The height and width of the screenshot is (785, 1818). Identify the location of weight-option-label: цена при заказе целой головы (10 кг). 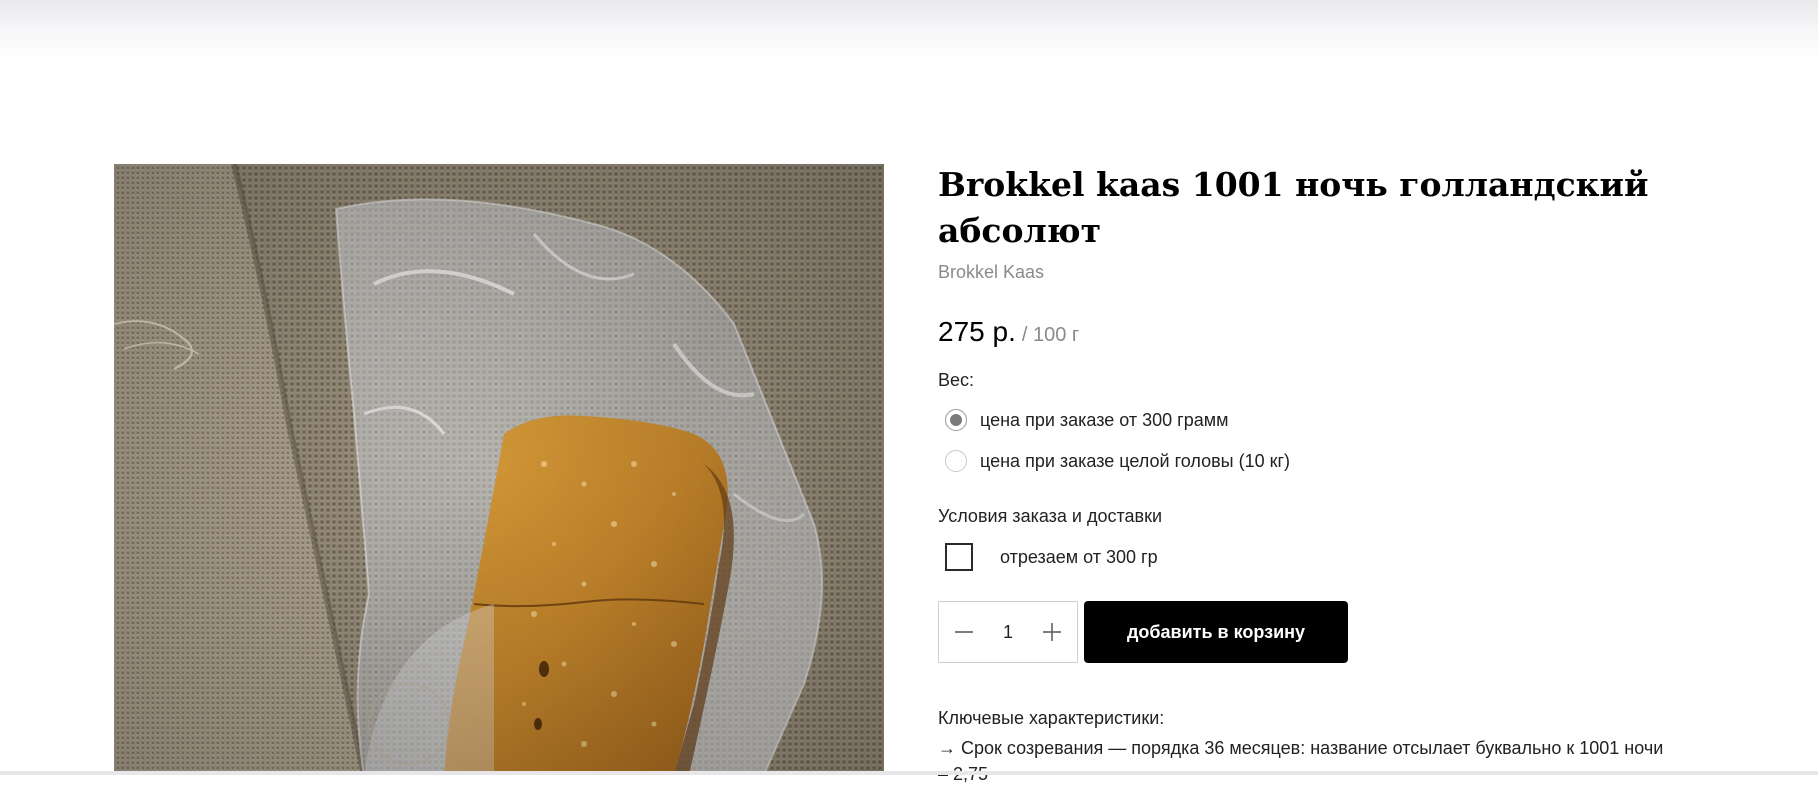
(1135, 461).